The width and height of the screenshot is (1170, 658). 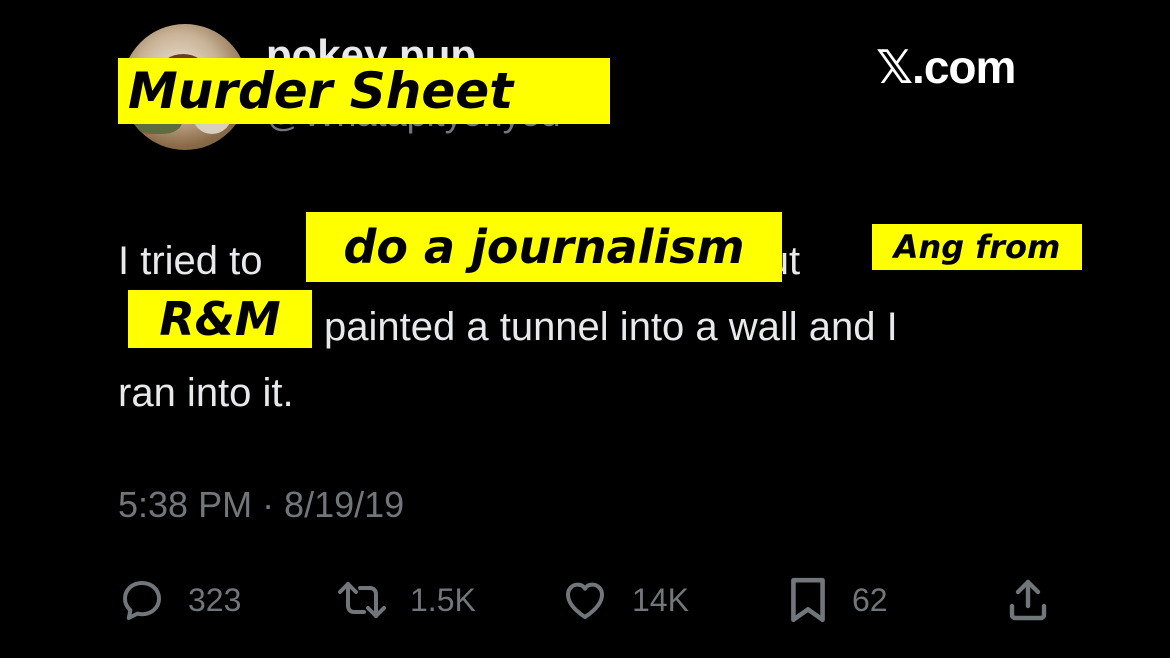 I want to click on reply-count: 323, so click(x=215, y=599).